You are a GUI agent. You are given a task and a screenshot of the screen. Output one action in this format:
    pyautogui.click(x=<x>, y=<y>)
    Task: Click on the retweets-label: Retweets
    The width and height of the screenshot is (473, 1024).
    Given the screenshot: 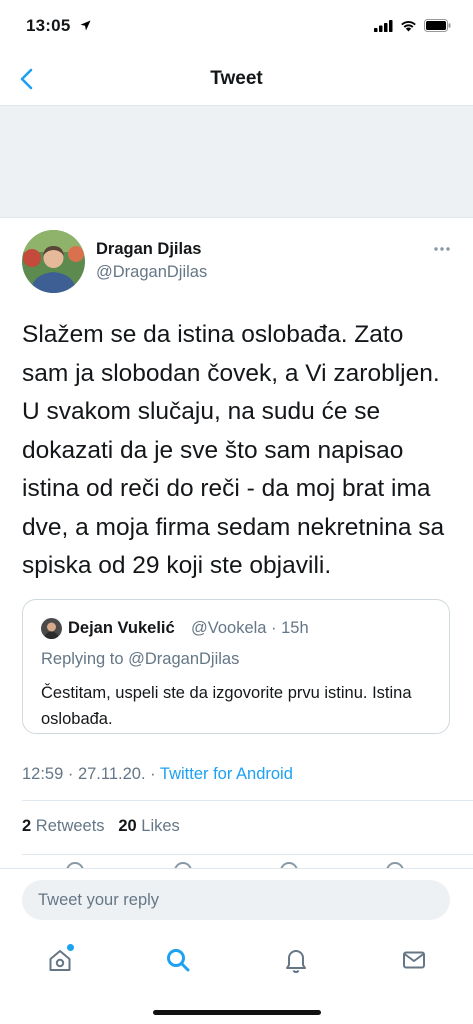 What is the action you would take?
    pyautogui.click(x=70, y=826)
    